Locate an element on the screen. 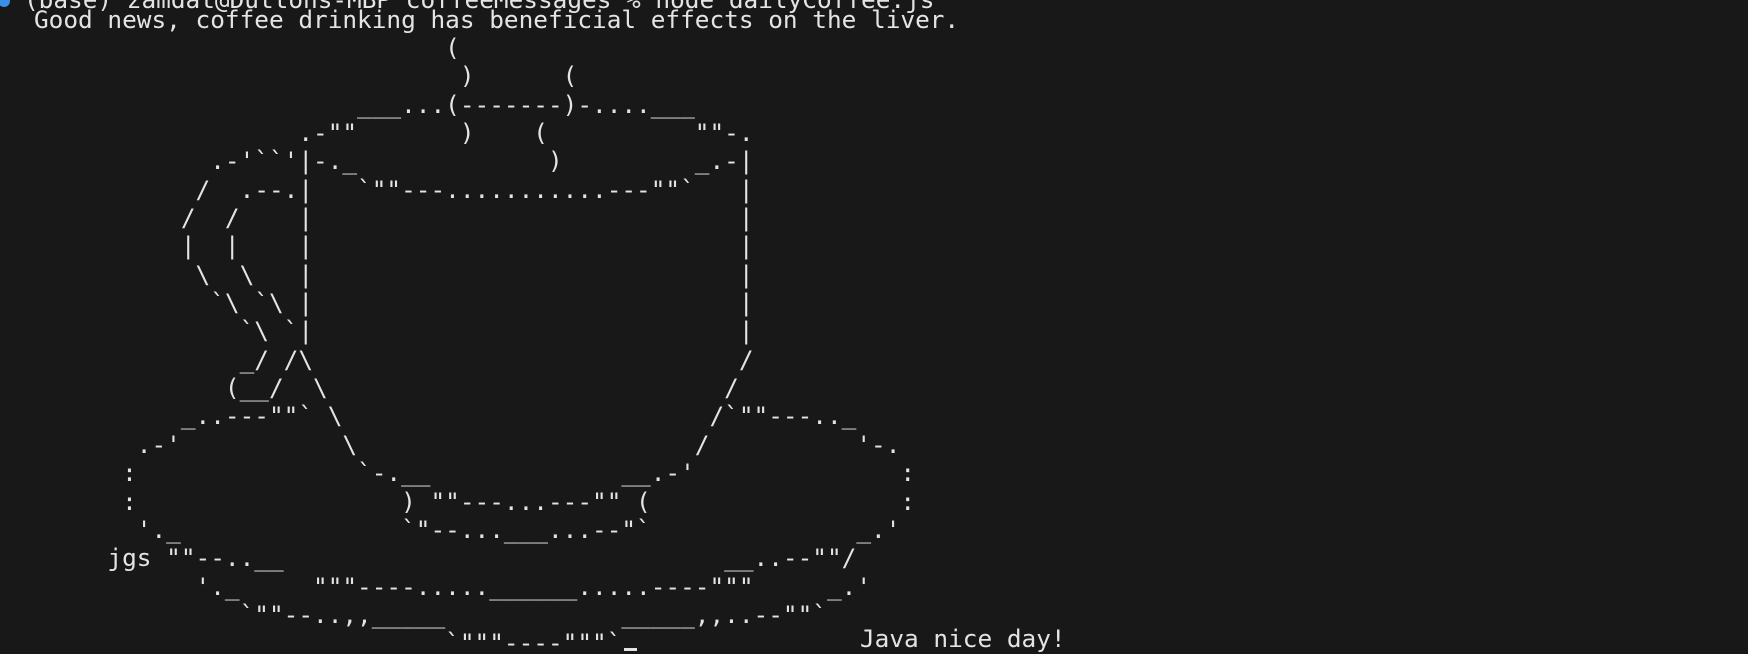 This screenshot has height=654, width=1748. text-cursor is located at coordinates (630, 649).